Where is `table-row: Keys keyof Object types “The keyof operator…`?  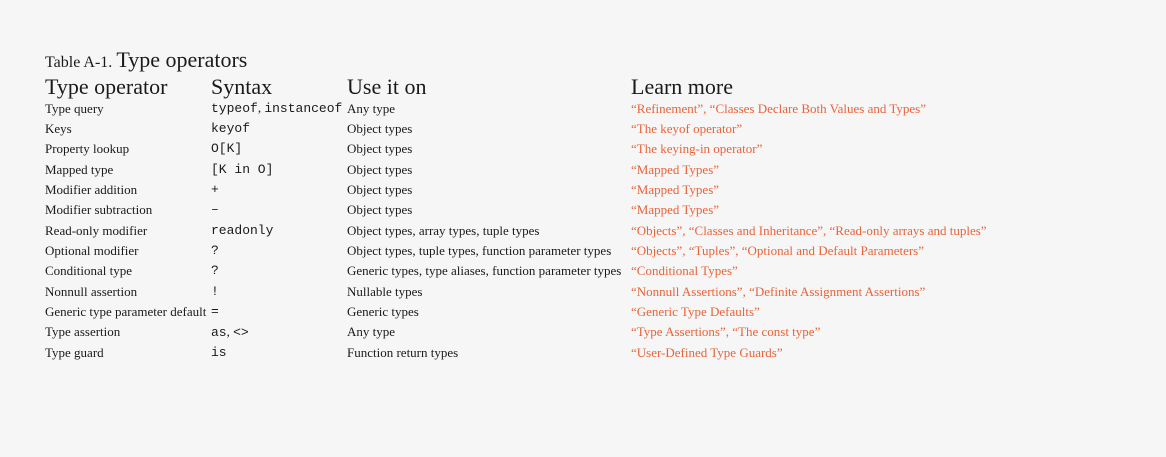 table-row: Keys keyof Object types “The keyof operator… is located at coordinates (588, 129).